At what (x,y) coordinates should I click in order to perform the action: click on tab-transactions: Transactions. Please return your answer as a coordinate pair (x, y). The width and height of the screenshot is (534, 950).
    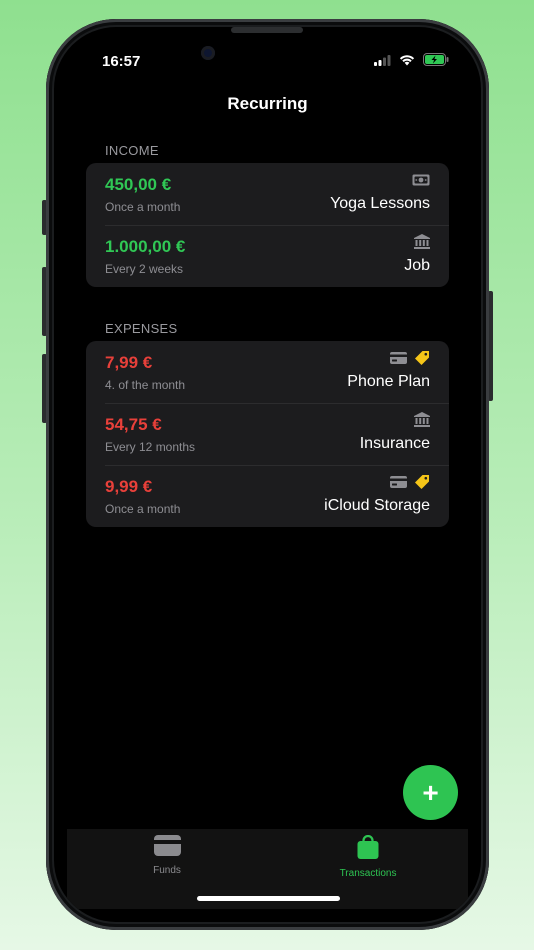
    Looking at the image, I should click on (368, 856).